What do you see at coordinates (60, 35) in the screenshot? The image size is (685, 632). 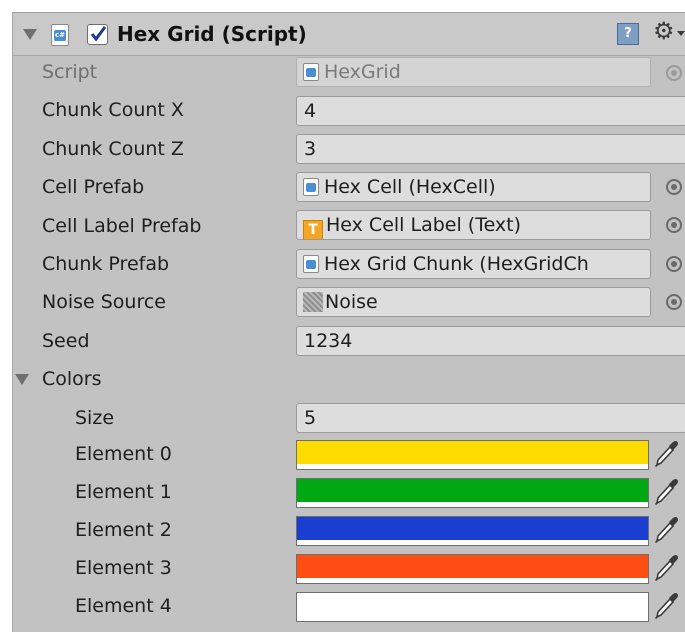 I see `csharp-script-icon: c#` at bounding box center [60, 35].